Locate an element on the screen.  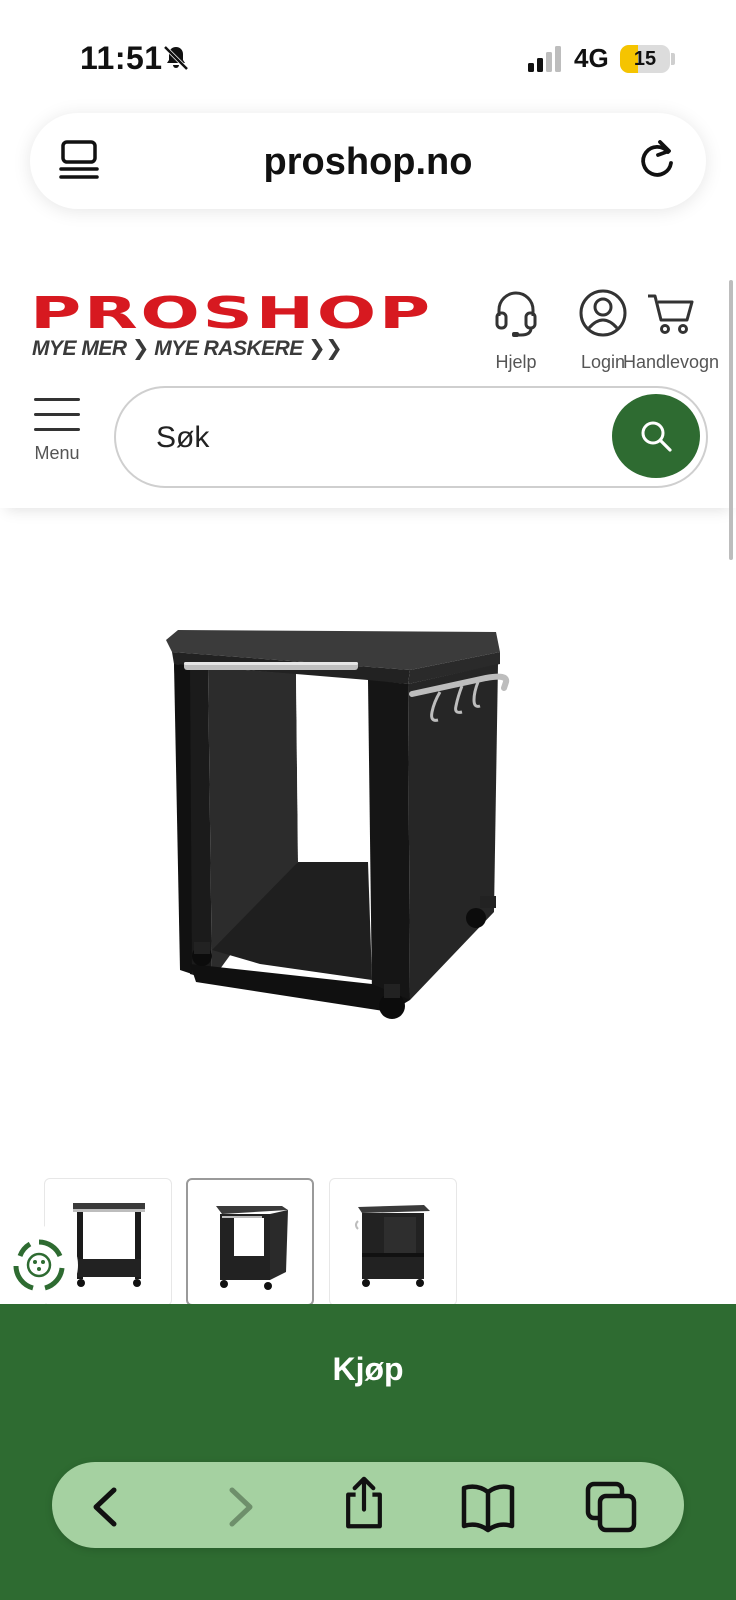
url-text: proshop.no is located at coordinates (368, 162).